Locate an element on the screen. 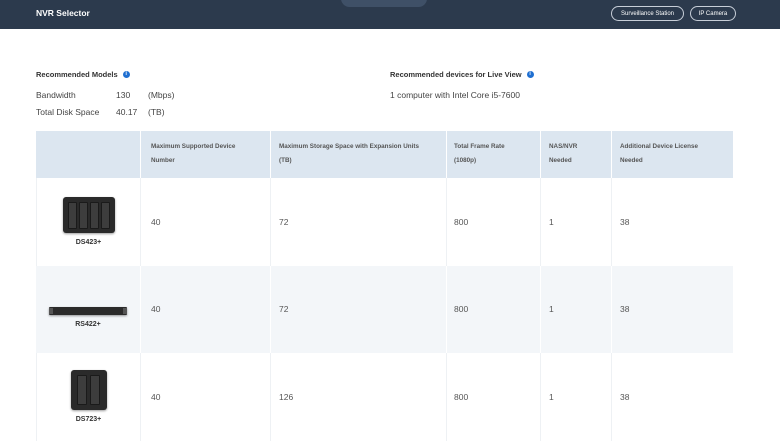  model-cell: DS723+ is located at coordinates (88, 397).